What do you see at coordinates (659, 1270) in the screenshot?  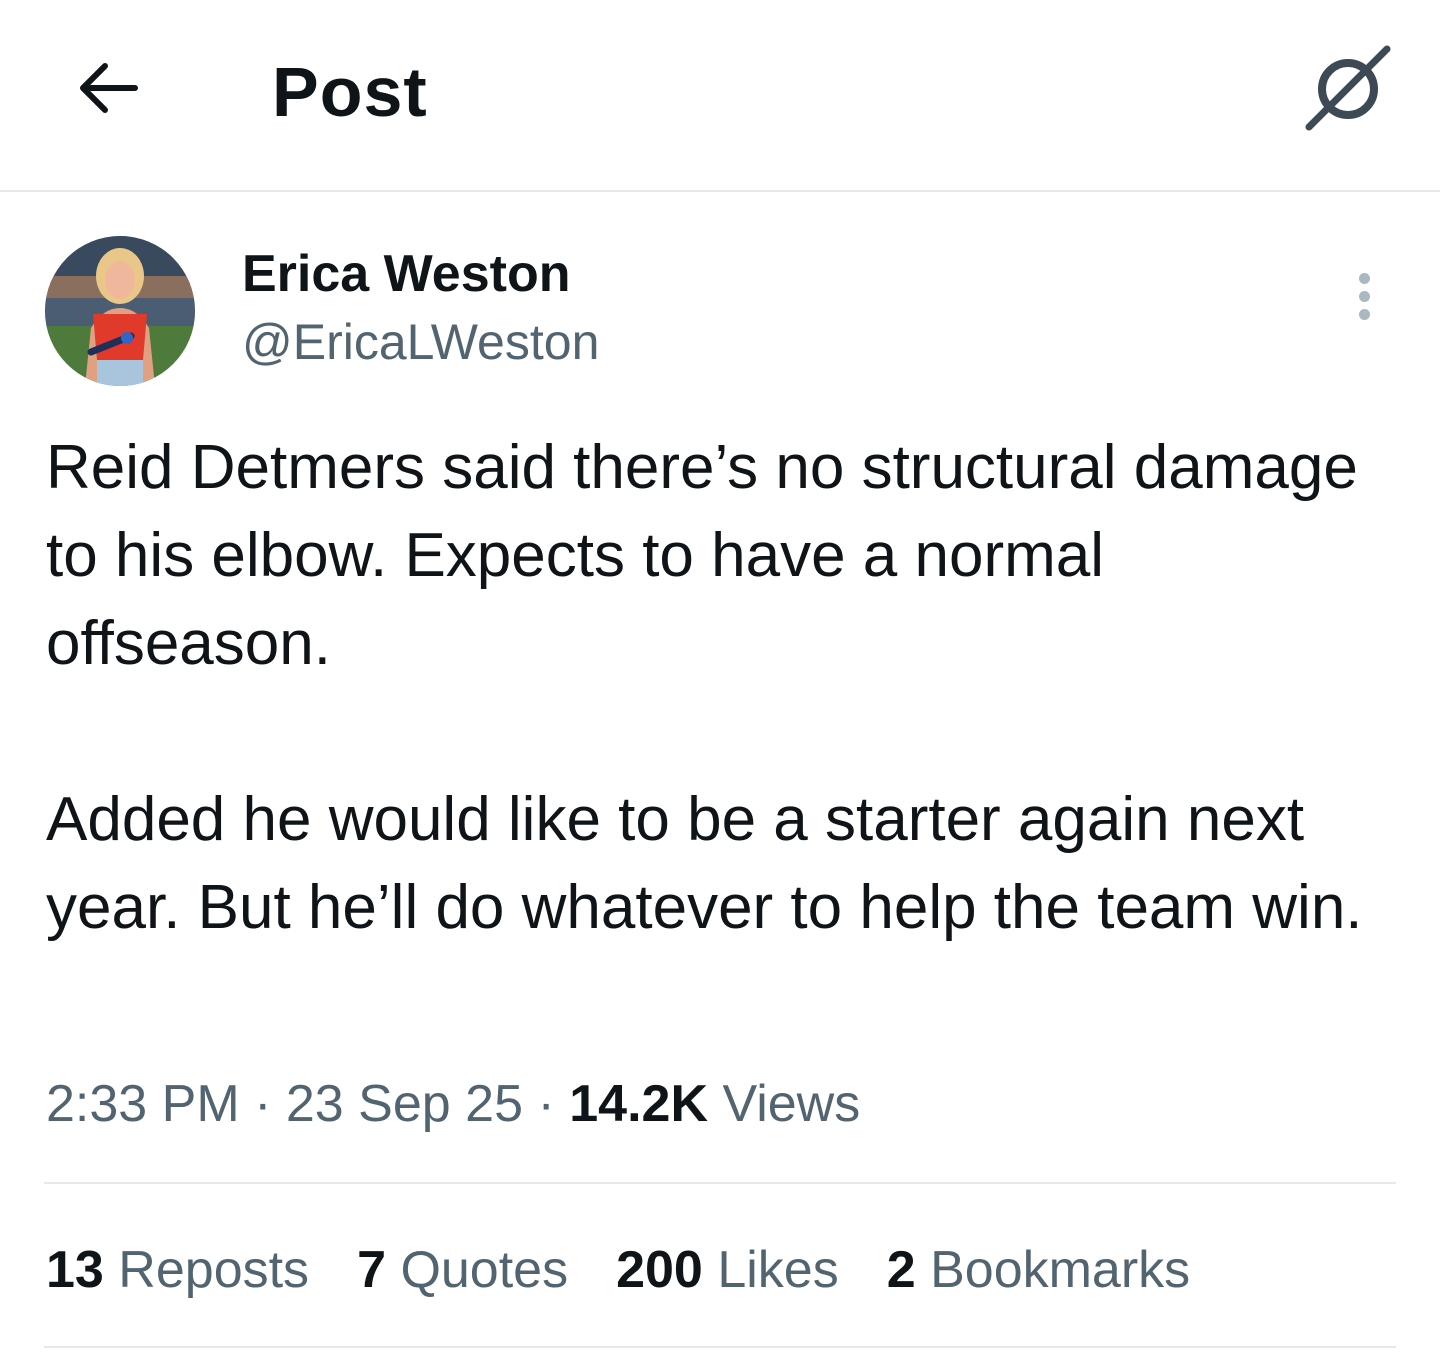 I see `likes-count: 200` at bounding box center [659, 1270].